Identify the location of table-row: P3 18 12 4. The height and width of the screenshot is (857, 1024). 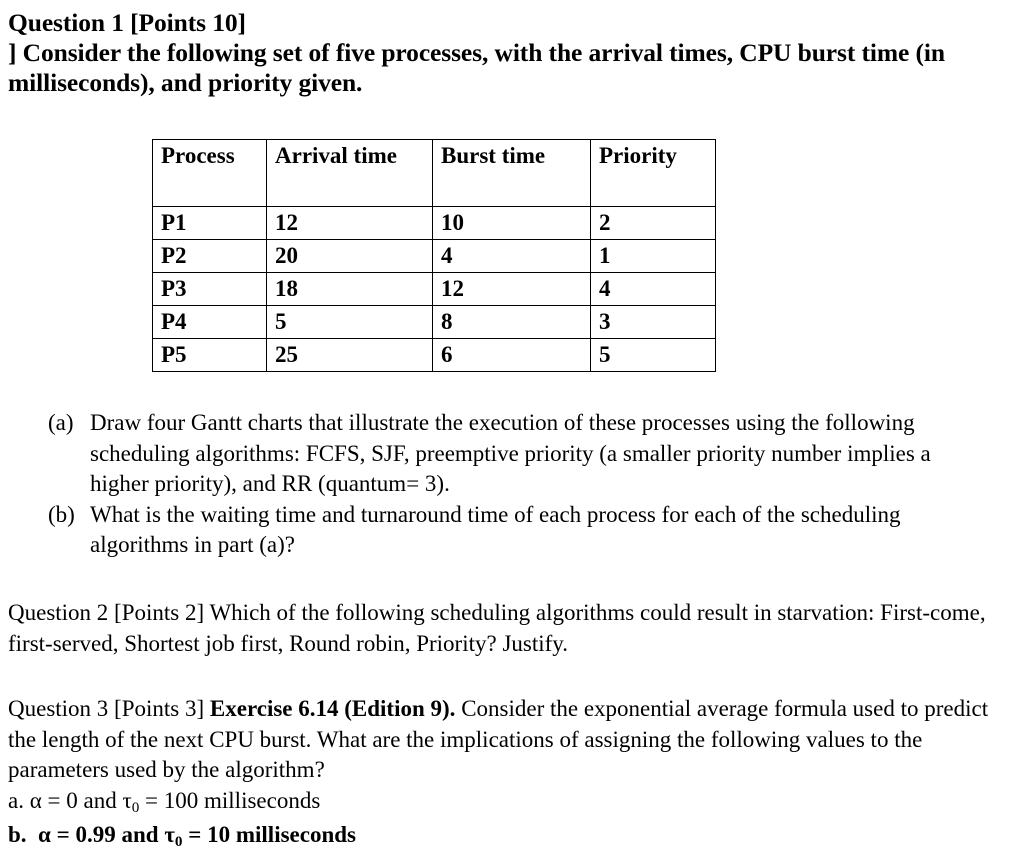
(434, 289).